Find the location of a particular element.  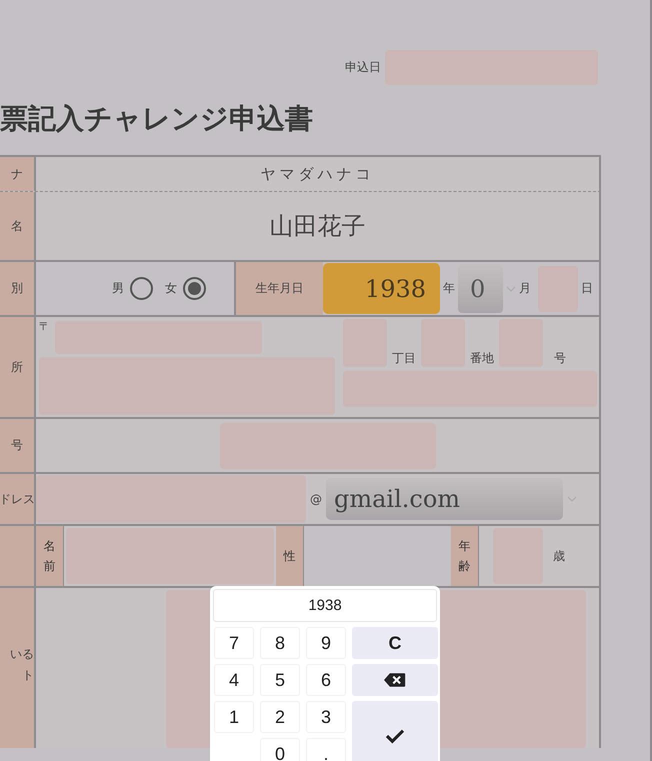

child-name-label: 名前 is located at coordinates (50, 556).